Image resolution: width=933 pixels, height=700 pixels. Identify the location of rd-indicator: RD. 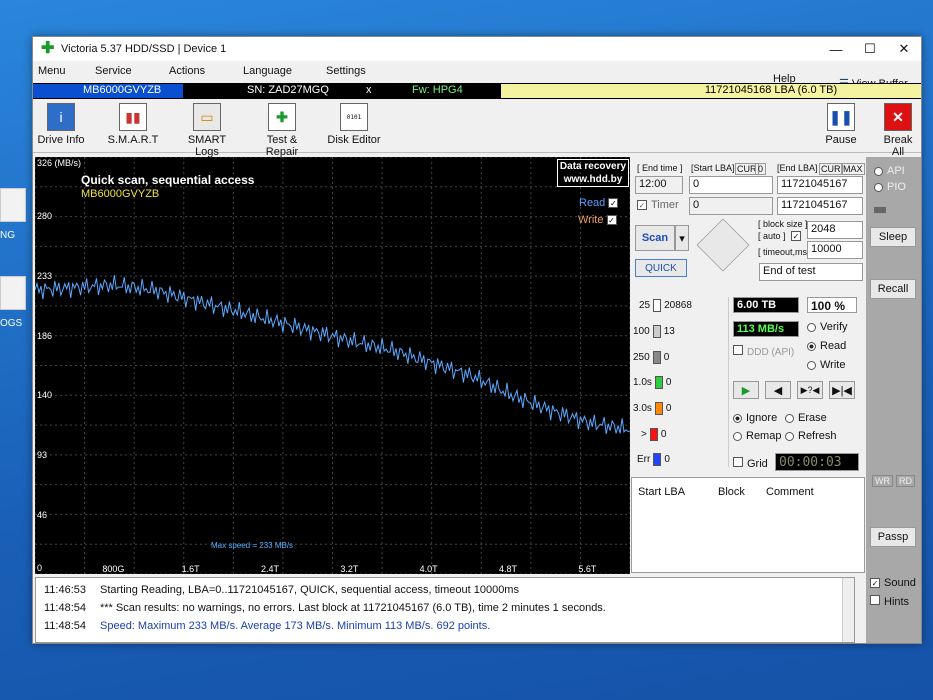
(905, 481).